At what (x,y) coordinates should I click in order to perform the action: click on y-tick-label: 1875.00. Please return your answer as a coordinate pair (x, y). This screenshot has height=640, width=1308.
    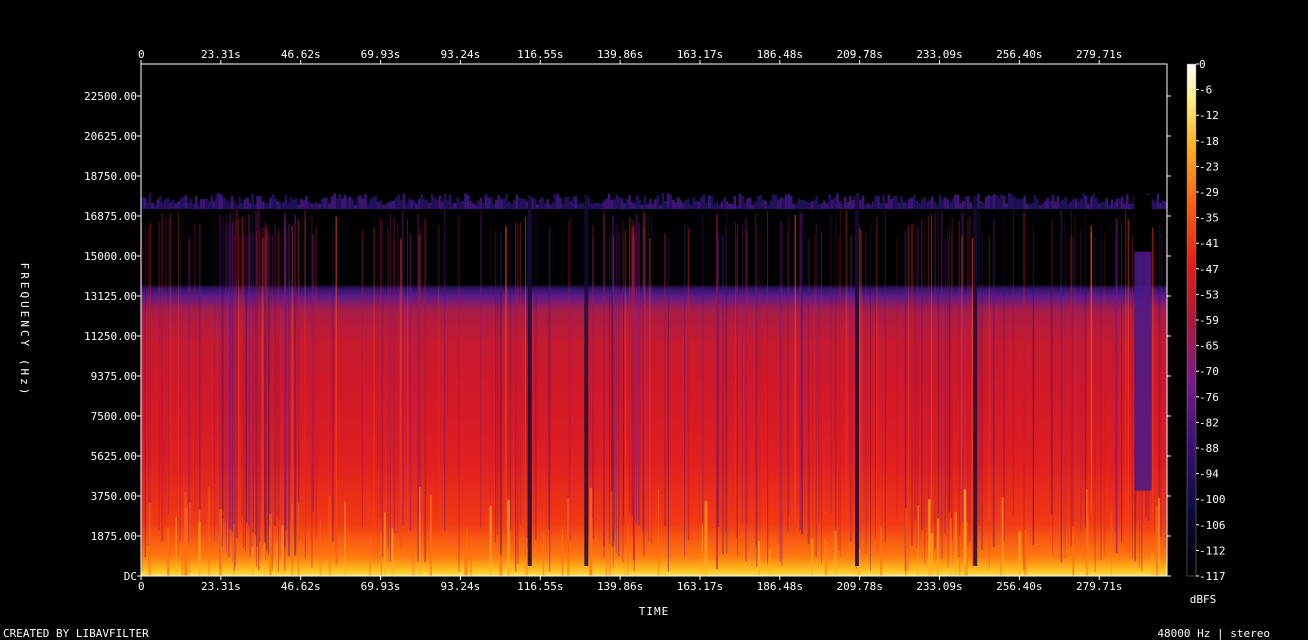
    Looking at the image, I should click on (114, 536).